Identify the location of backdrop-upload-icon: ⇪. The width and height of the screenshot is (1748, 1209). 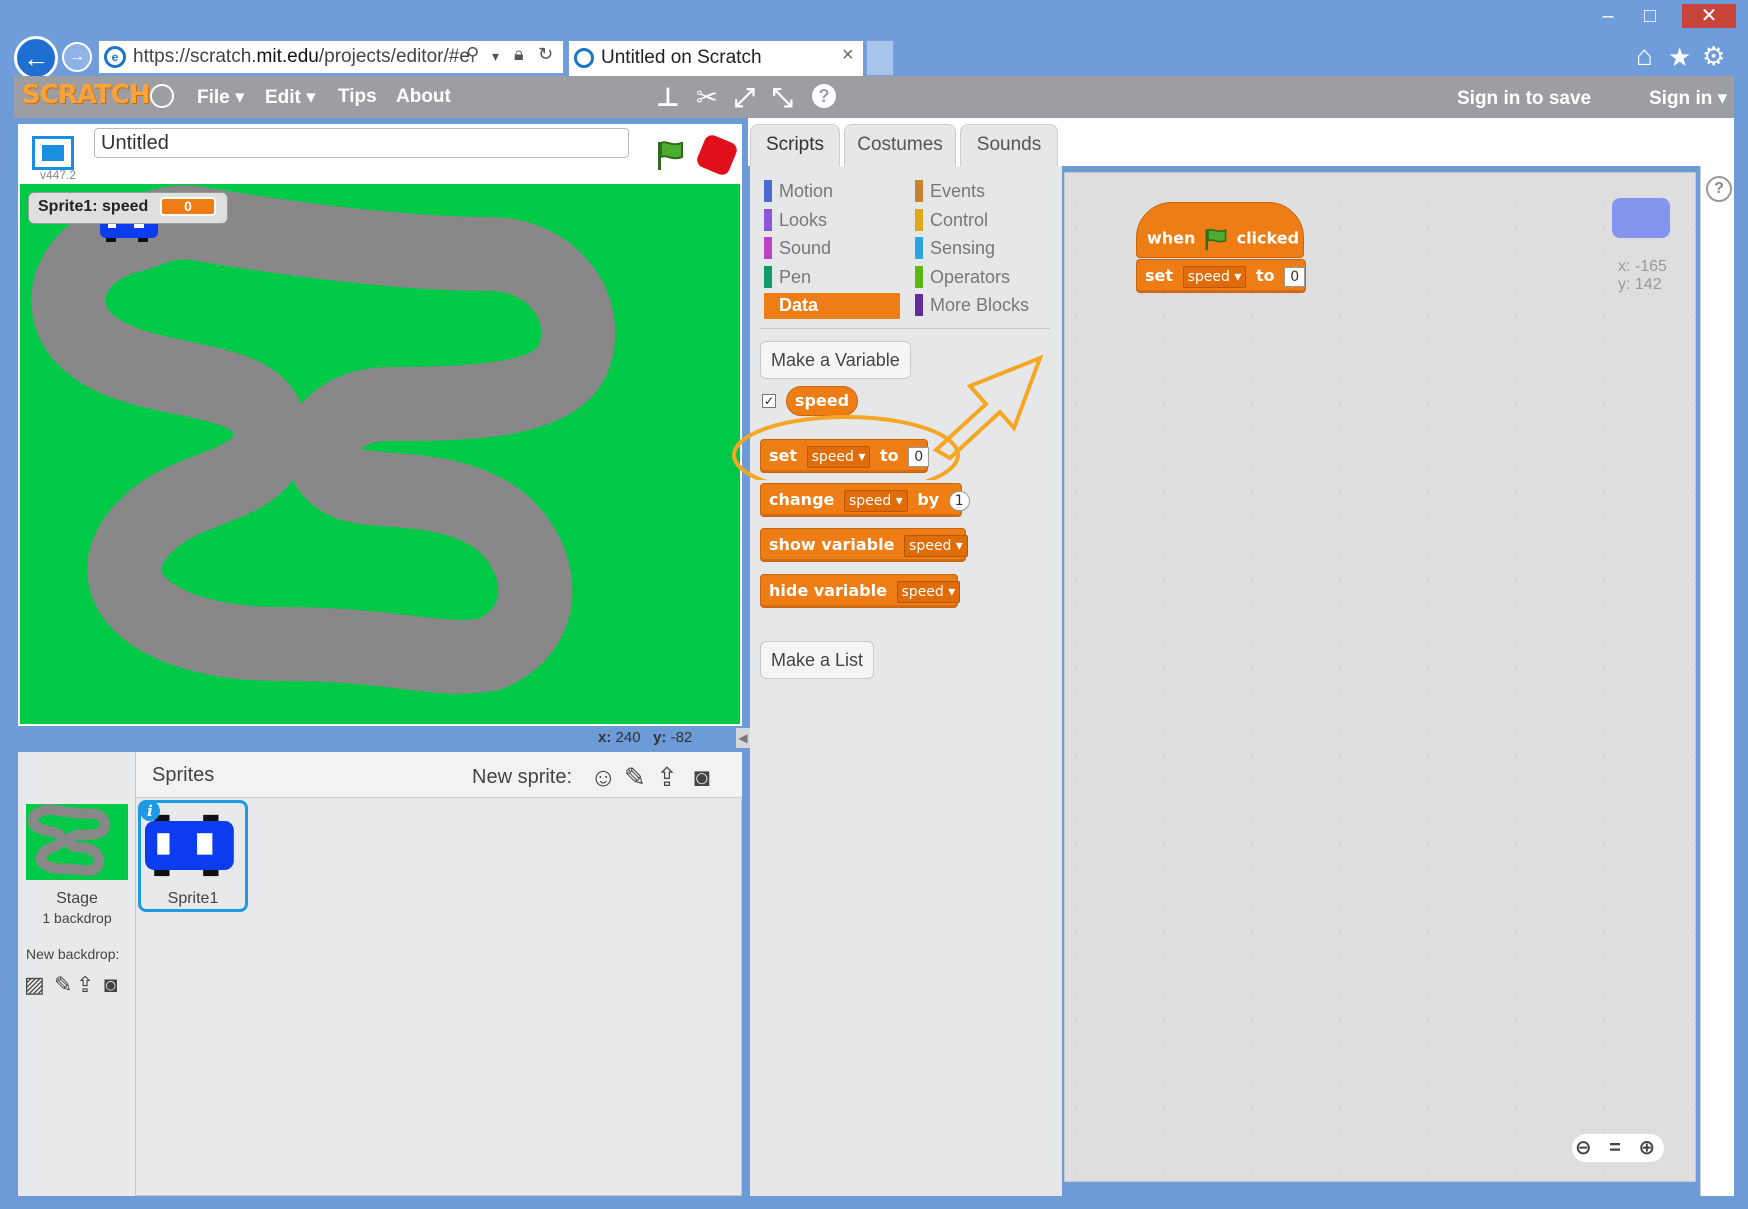
(85, 985).